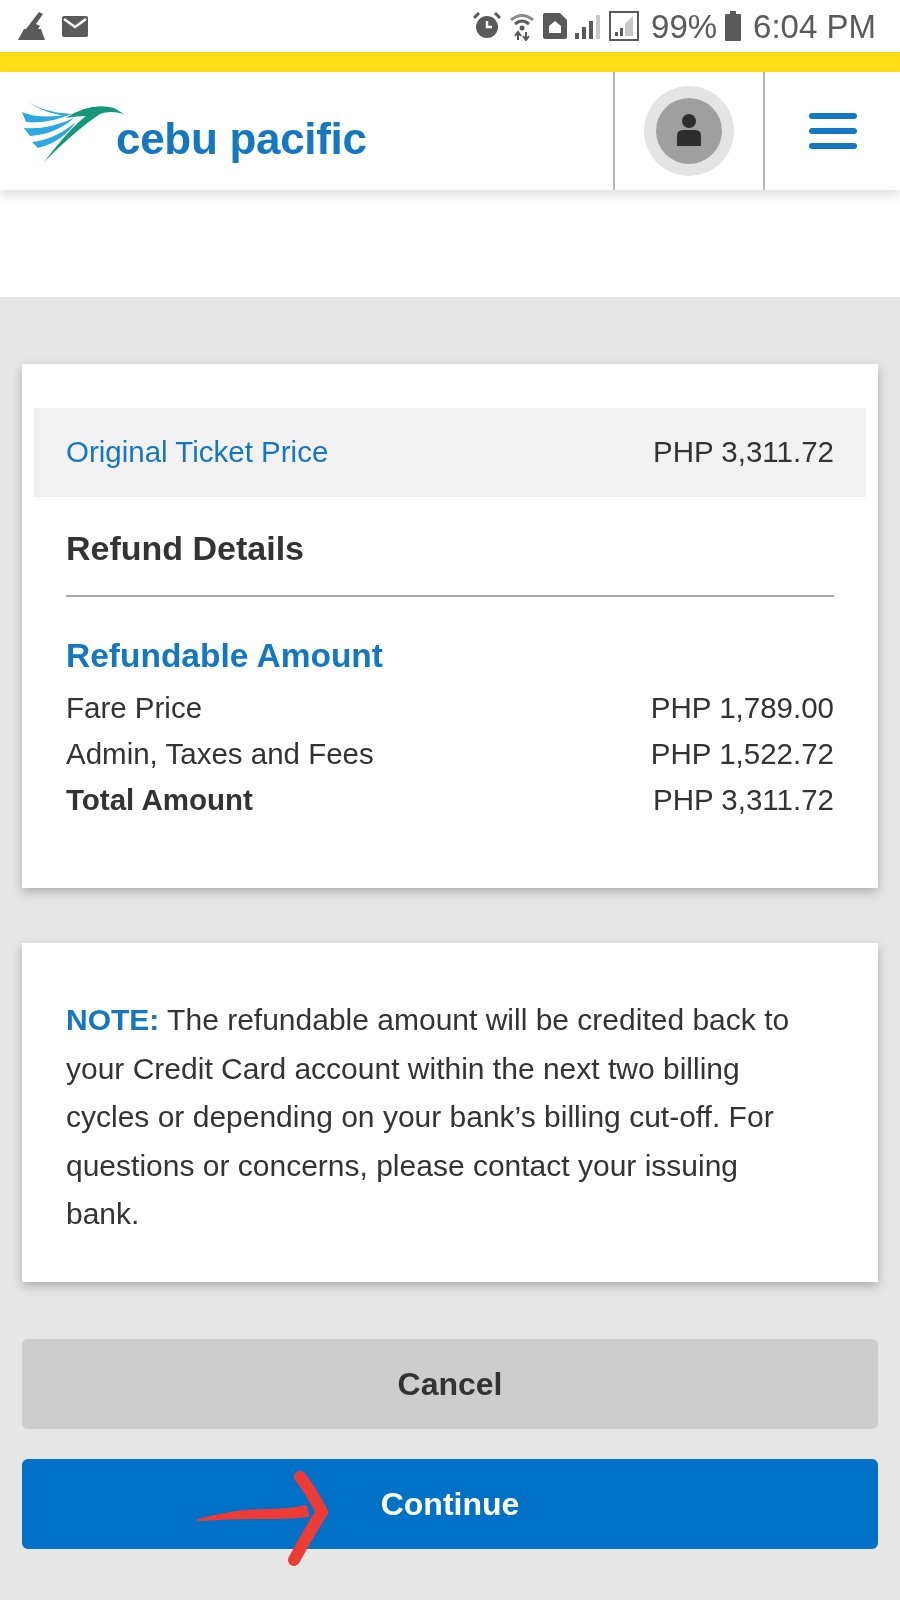  What do you see at coordinates (225, 656) in the screenshot?
I see `refundable-amount-heading: Refundable Amount` at bounding box center [225, 656].